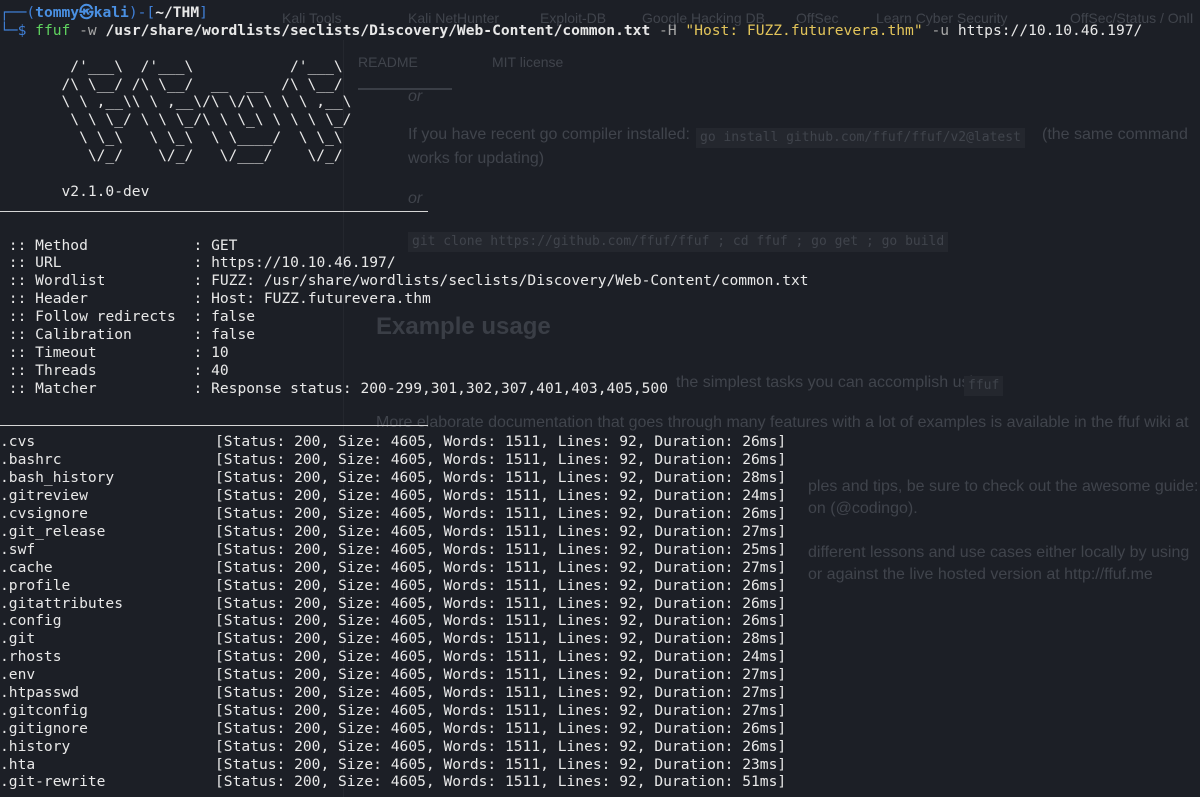 This screenshot has width=1200, height=797. Describe the element at coordinates (760, 657) in the screenshot. I see `result-duration: 24ms` at that location.